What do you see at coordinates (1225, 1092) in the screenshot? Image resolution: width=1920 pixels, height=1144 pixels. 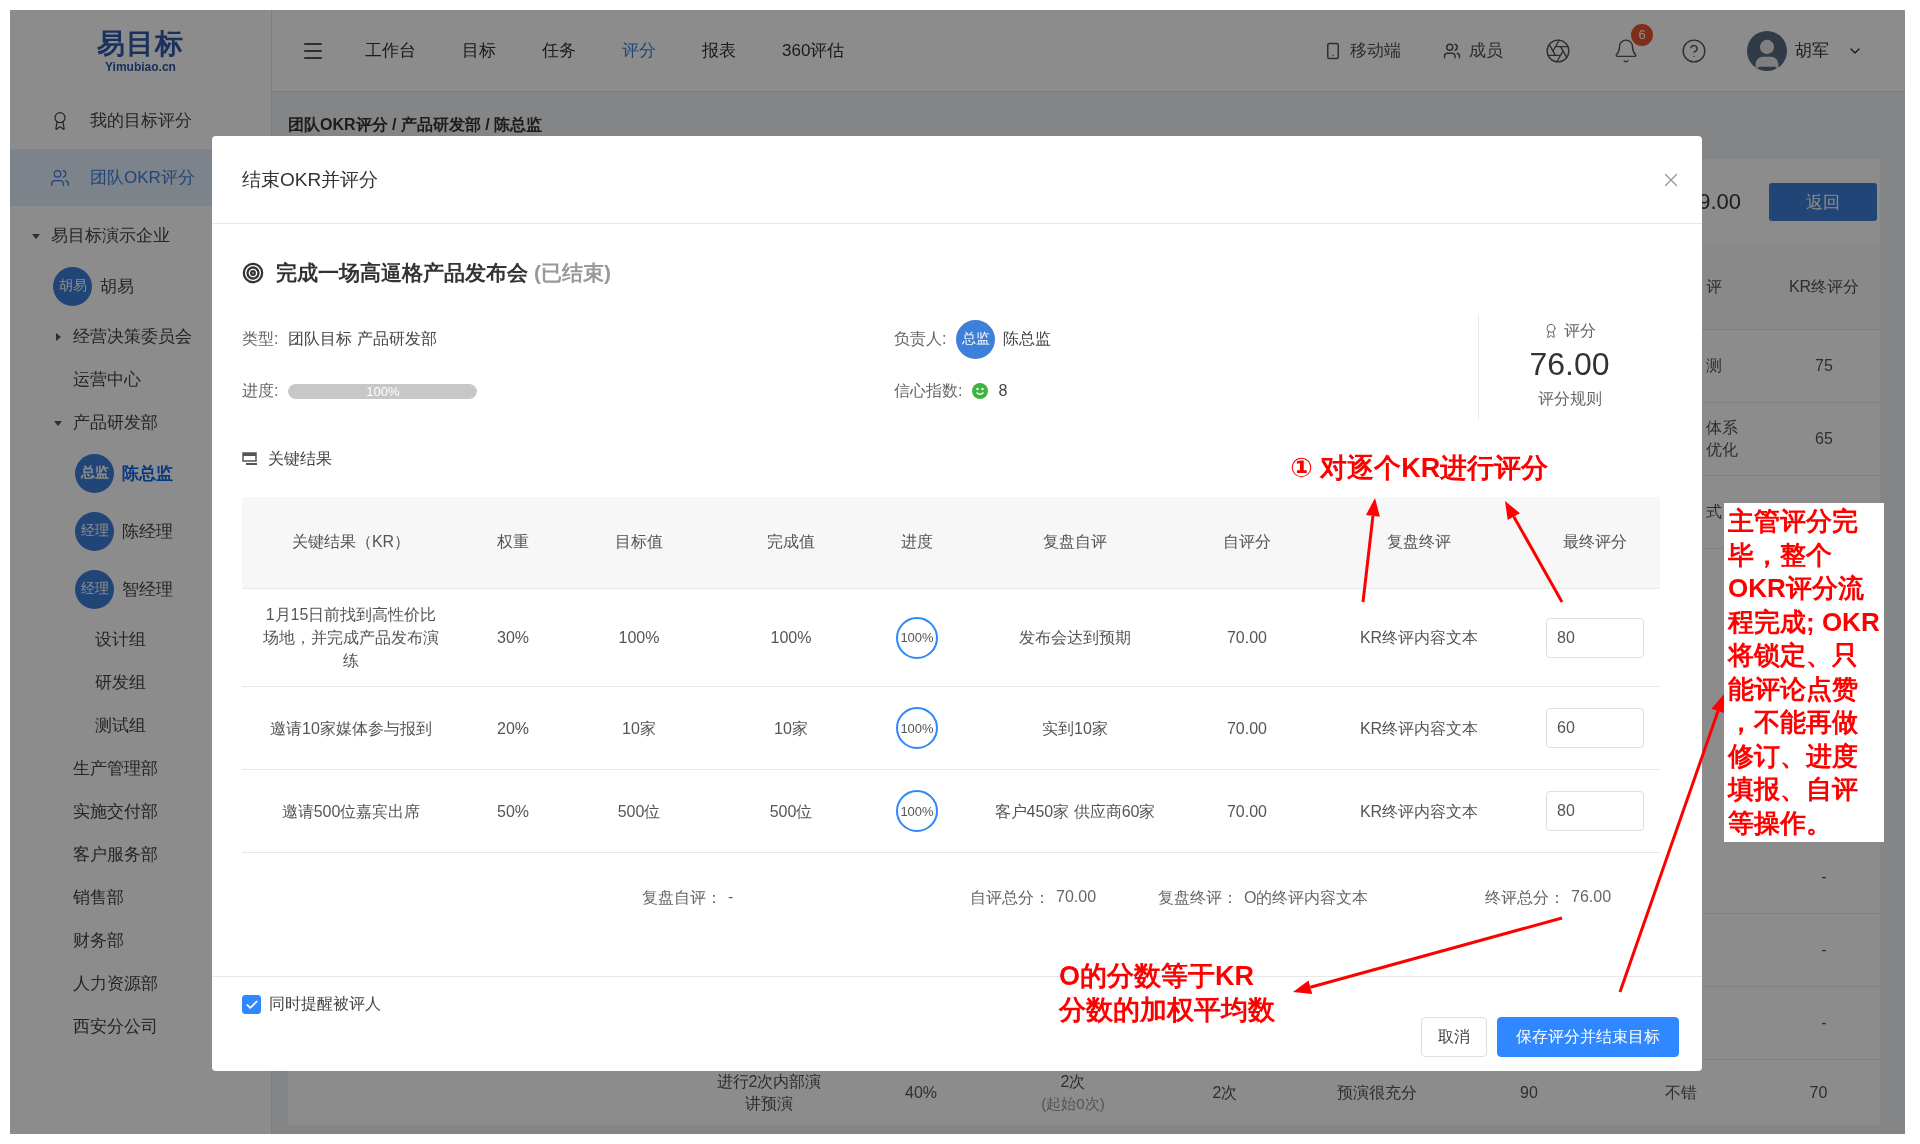 I see `table-cell-text: 2次` at bounding box center [1225, 1092].